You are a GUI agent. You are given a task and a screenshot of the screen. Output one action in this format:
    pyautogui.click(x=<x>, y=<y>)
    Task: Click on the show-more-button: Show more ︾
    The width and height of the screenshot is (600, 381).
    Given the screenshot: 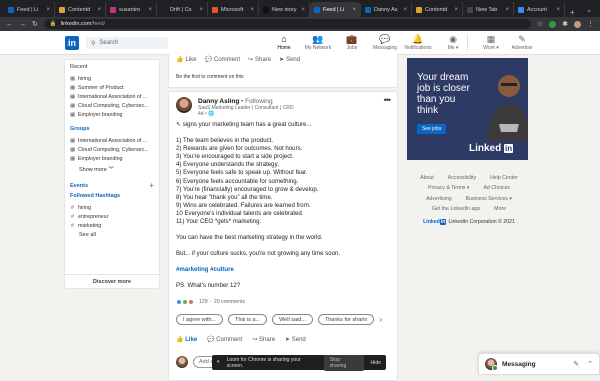 What is the action you would take?
    pyautogui.click(x=112, y=168)
    